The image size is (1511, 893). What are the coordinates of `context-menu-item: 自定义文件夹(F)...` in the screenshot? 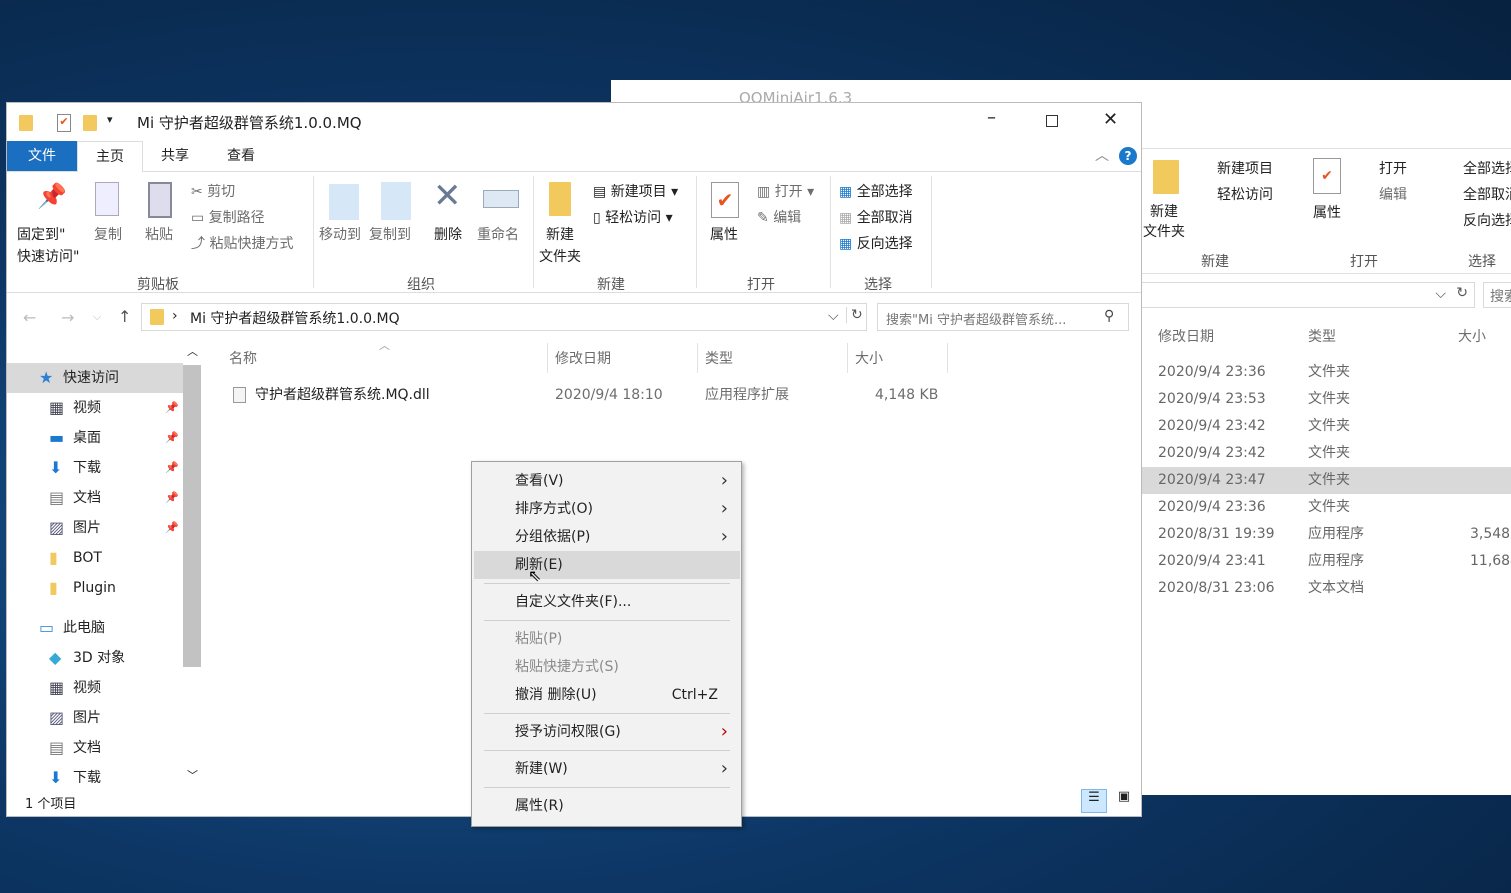 It's located at (607, 602).